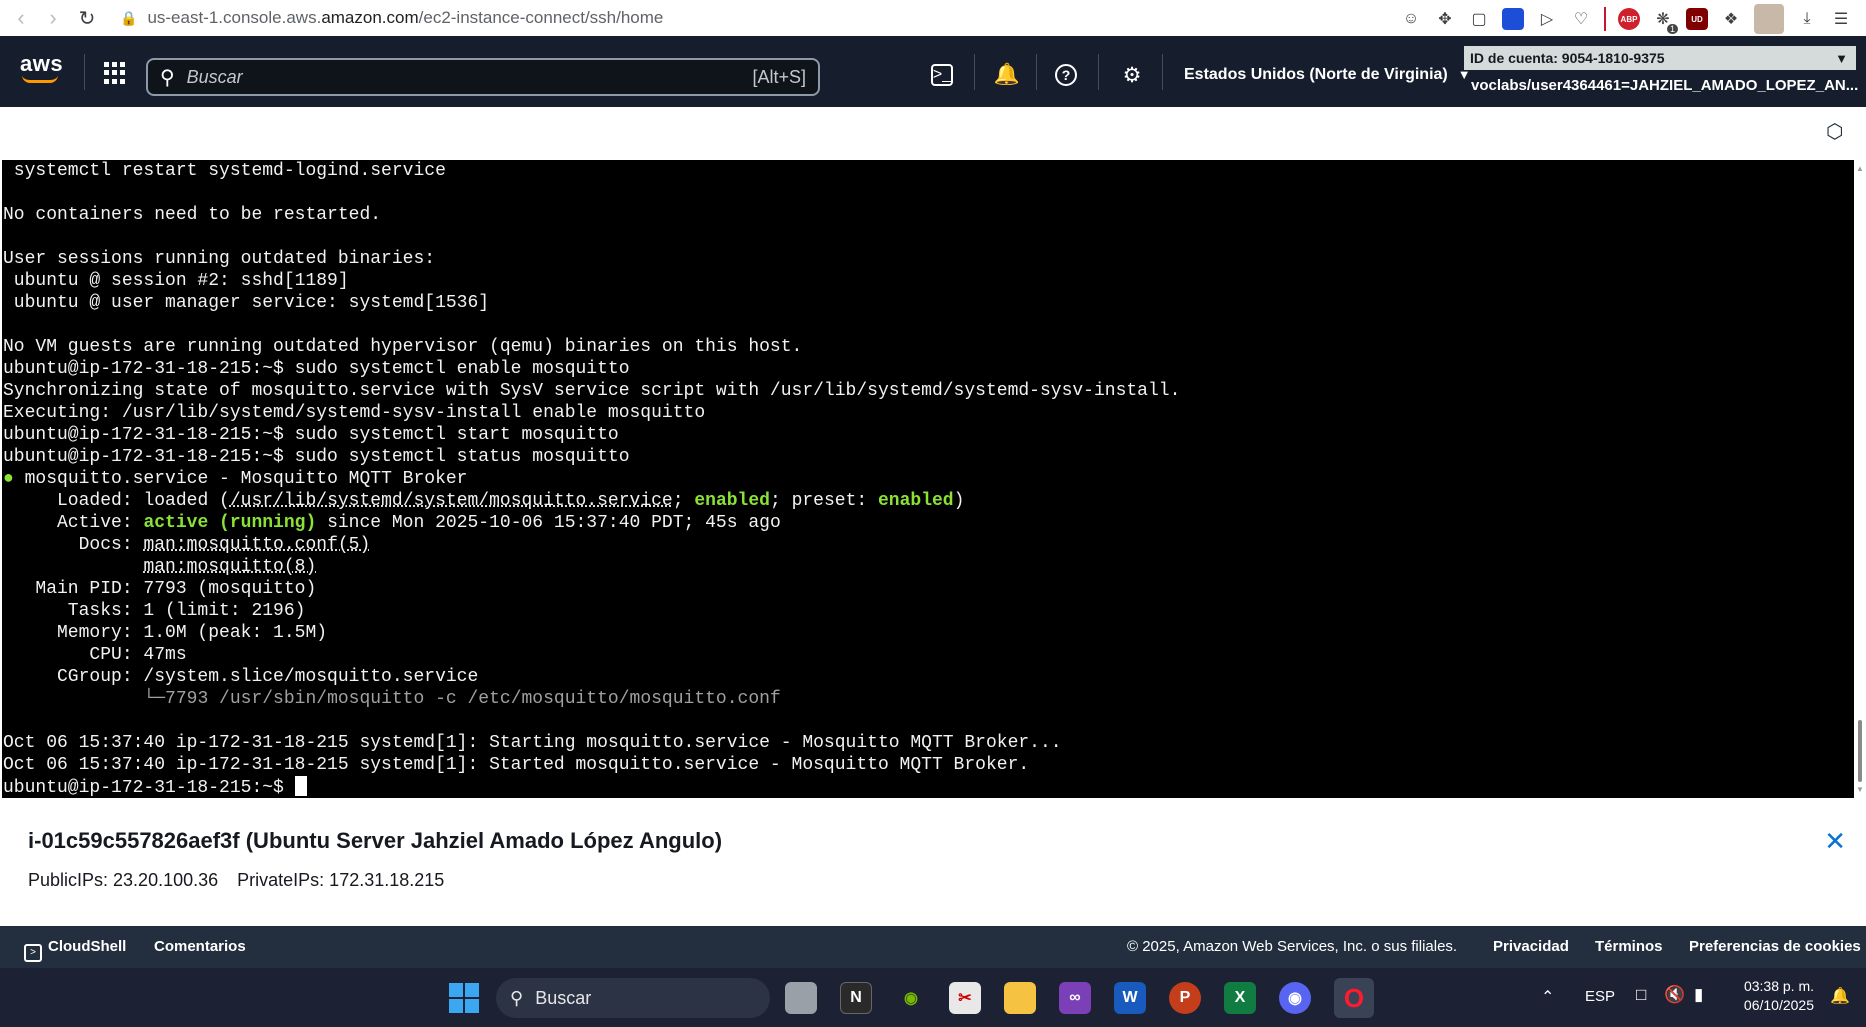 This screenshot has height=1027, width=1866. What do you see at coordinates (1660, 58) in the screenshot?
I see `account-menu: ID de cuenta: 9054-1810-9375 ▼` at bounding box center [1660, 58].